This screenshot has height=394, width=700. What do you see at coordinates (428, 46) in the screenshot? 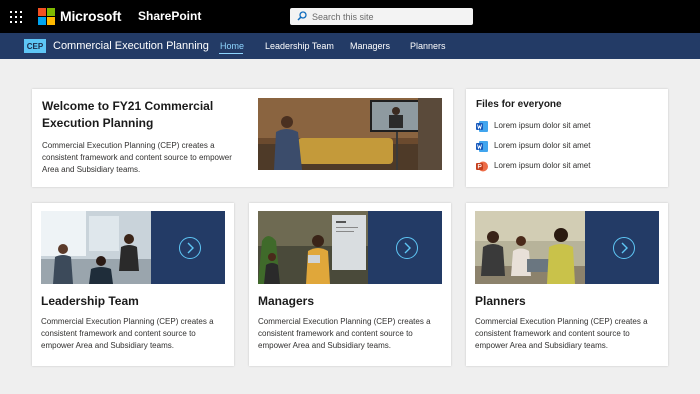
I see `nav-planners: Planners` at bounding box center [428, 46].